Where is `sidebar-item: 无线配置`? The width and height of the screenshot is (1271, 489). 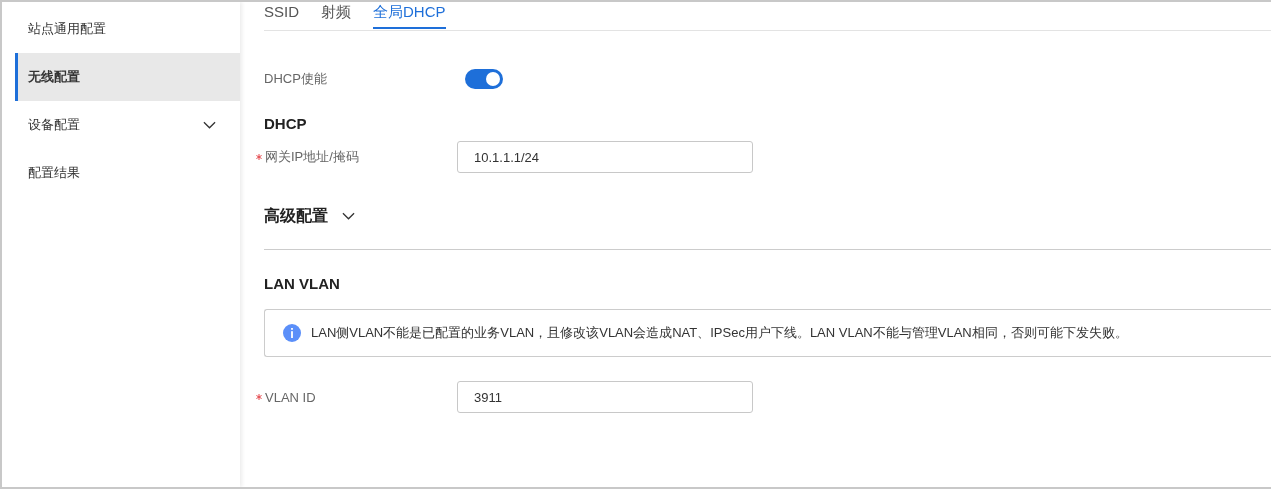
sidebar-item: 无线配置 is located at coordinates (127, 77).